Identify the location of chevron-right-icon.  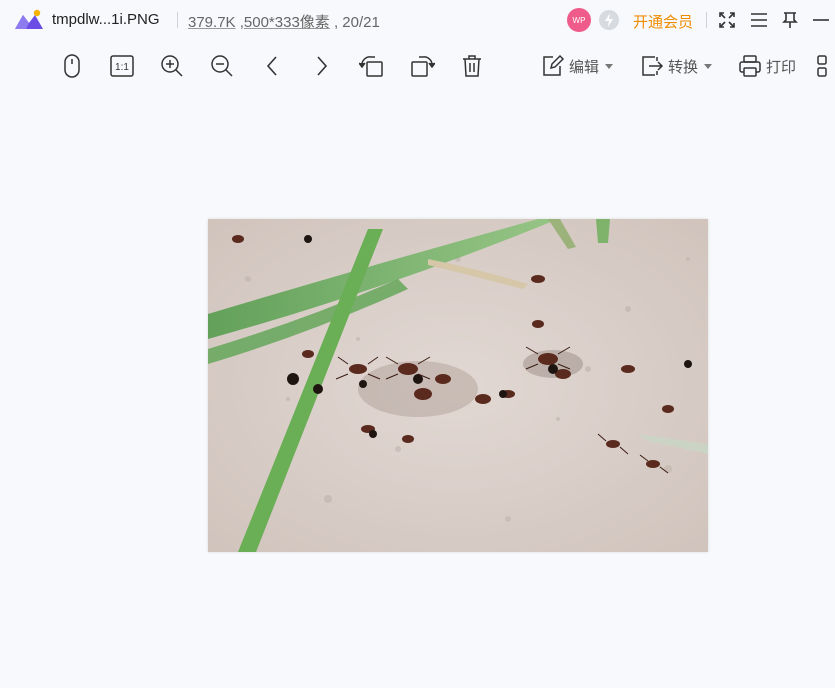
(322, 66).